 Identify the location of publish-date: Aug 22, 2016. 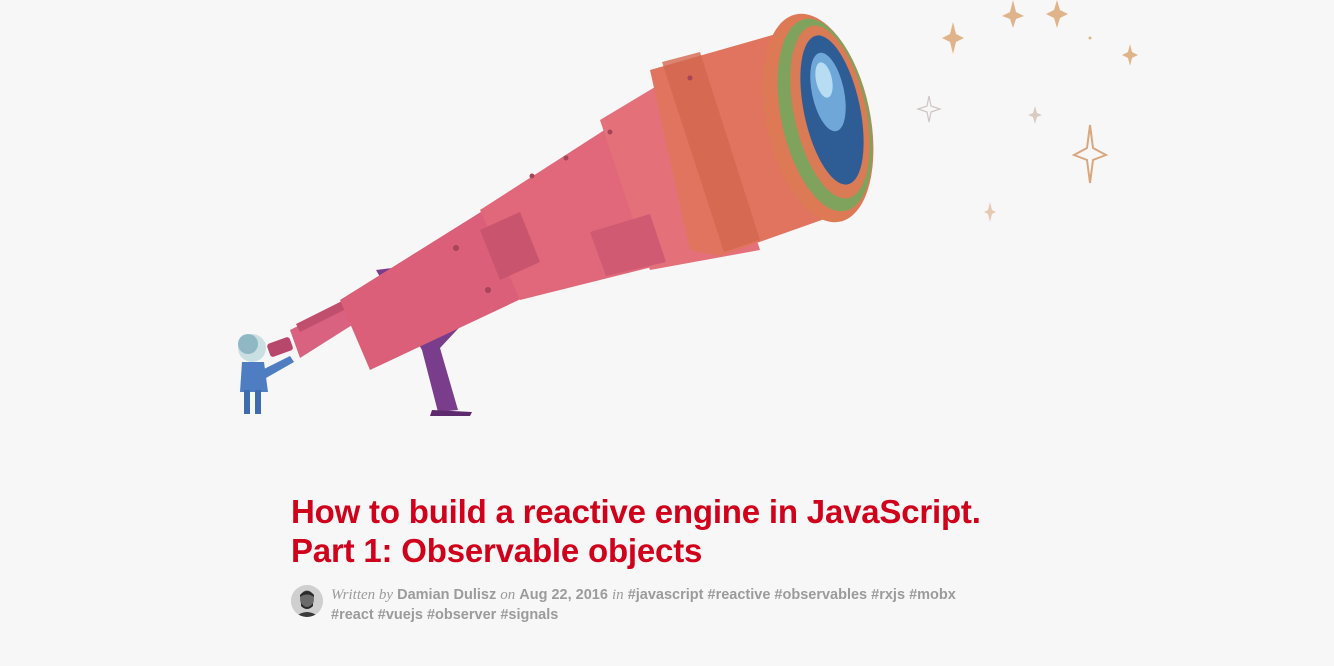
(563, 595).